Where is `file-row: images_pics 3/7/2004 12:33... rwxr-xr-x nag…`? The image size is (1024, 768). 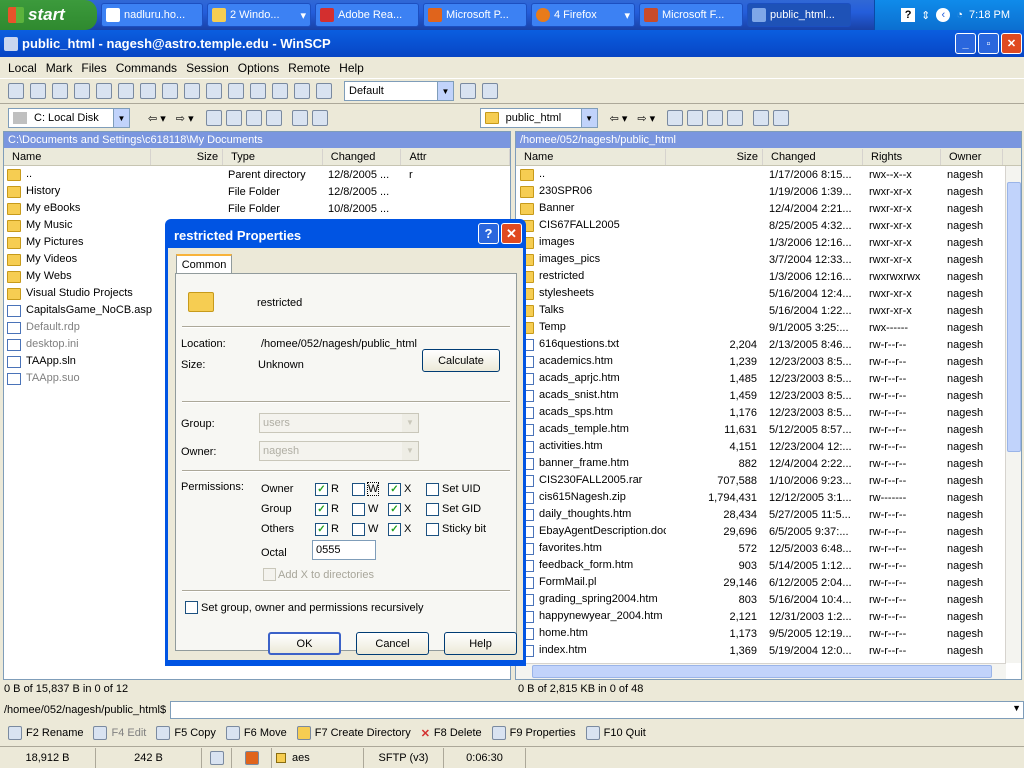 file-row: images_pics 3/7/2004 12:33... rwxr-xr-x nag… is located at coordinates (761, 259).